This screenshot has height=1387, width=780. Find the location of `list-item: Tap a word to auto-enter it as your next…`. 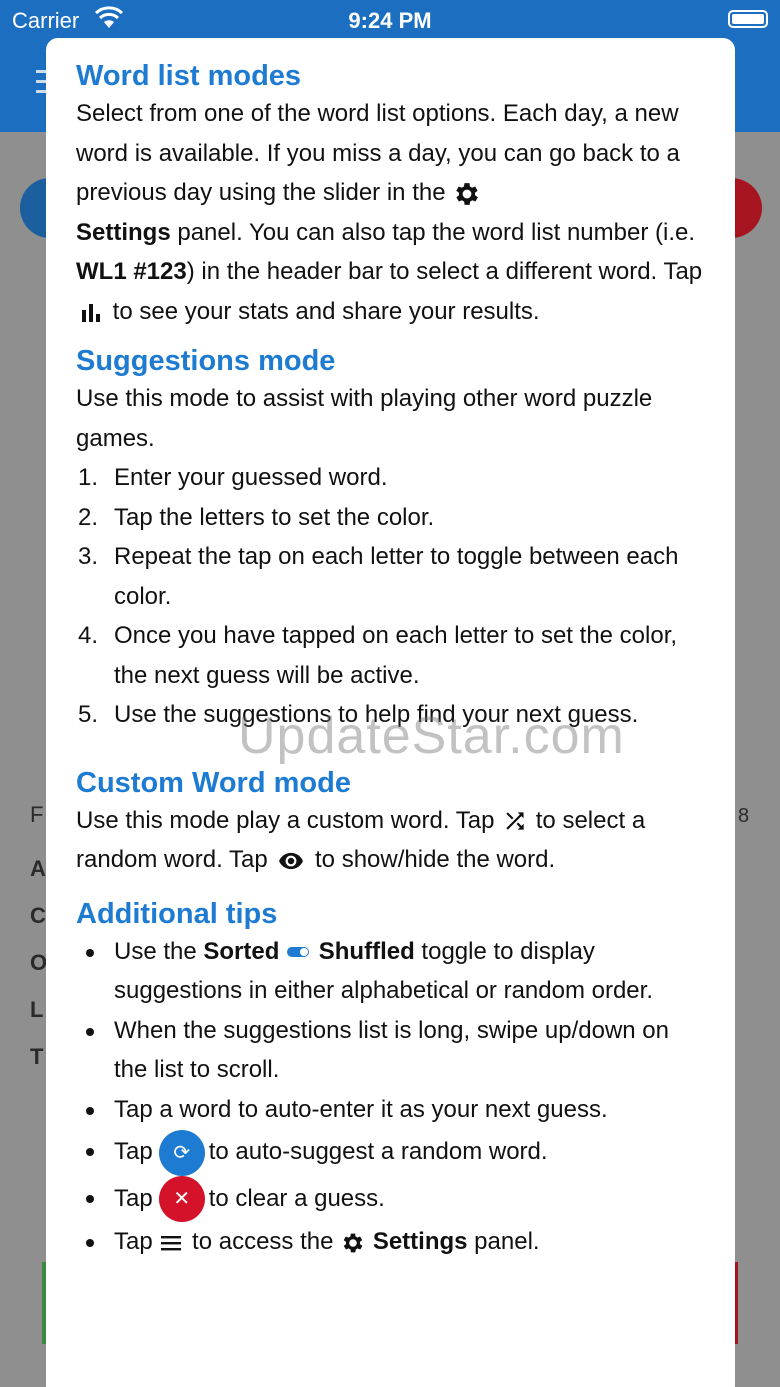

list-item: Tap a word to auto-enter it as your next… is located at coordinates (390, 1110).